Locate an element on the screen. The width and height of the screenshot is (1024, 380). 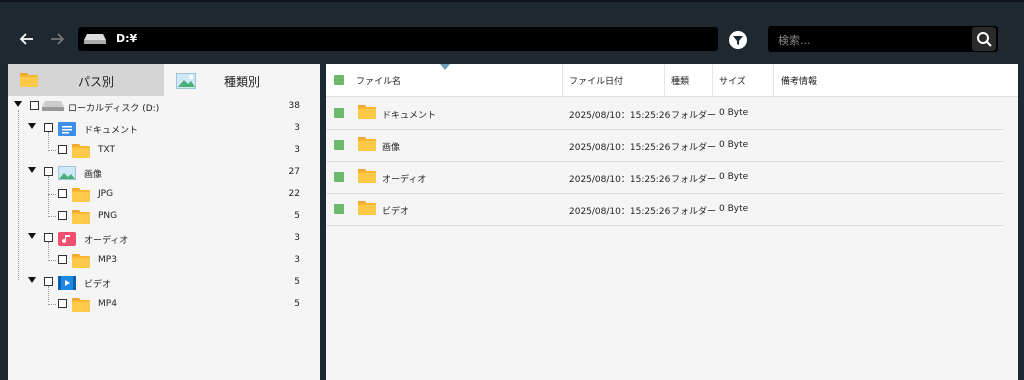
column-name: ファイル名 is located at coordinates (378, 80).